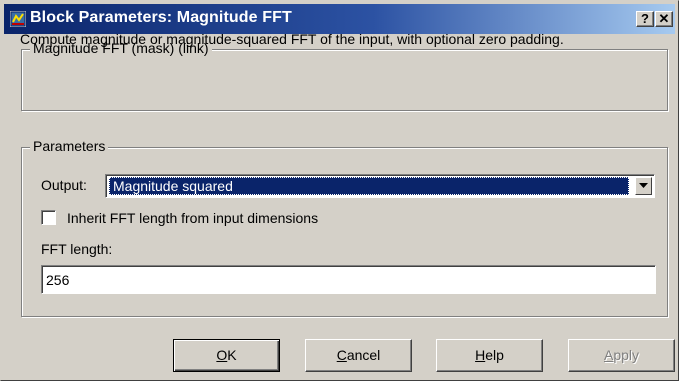  I want to click on help-mnemonic: H, so click(480, 355).